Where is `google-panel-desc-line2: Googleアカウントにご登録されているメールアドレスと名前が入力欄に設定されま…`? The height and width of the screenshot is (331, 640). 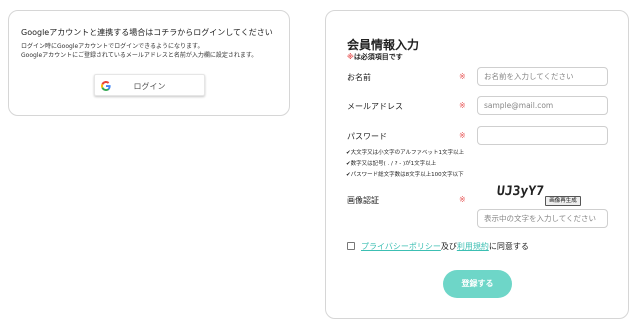
google-panel-desc-line2: Googleアカウントにご登録されているメールアドレスと名前が入力欄に設定されま… is located at coordinates (139, 55).